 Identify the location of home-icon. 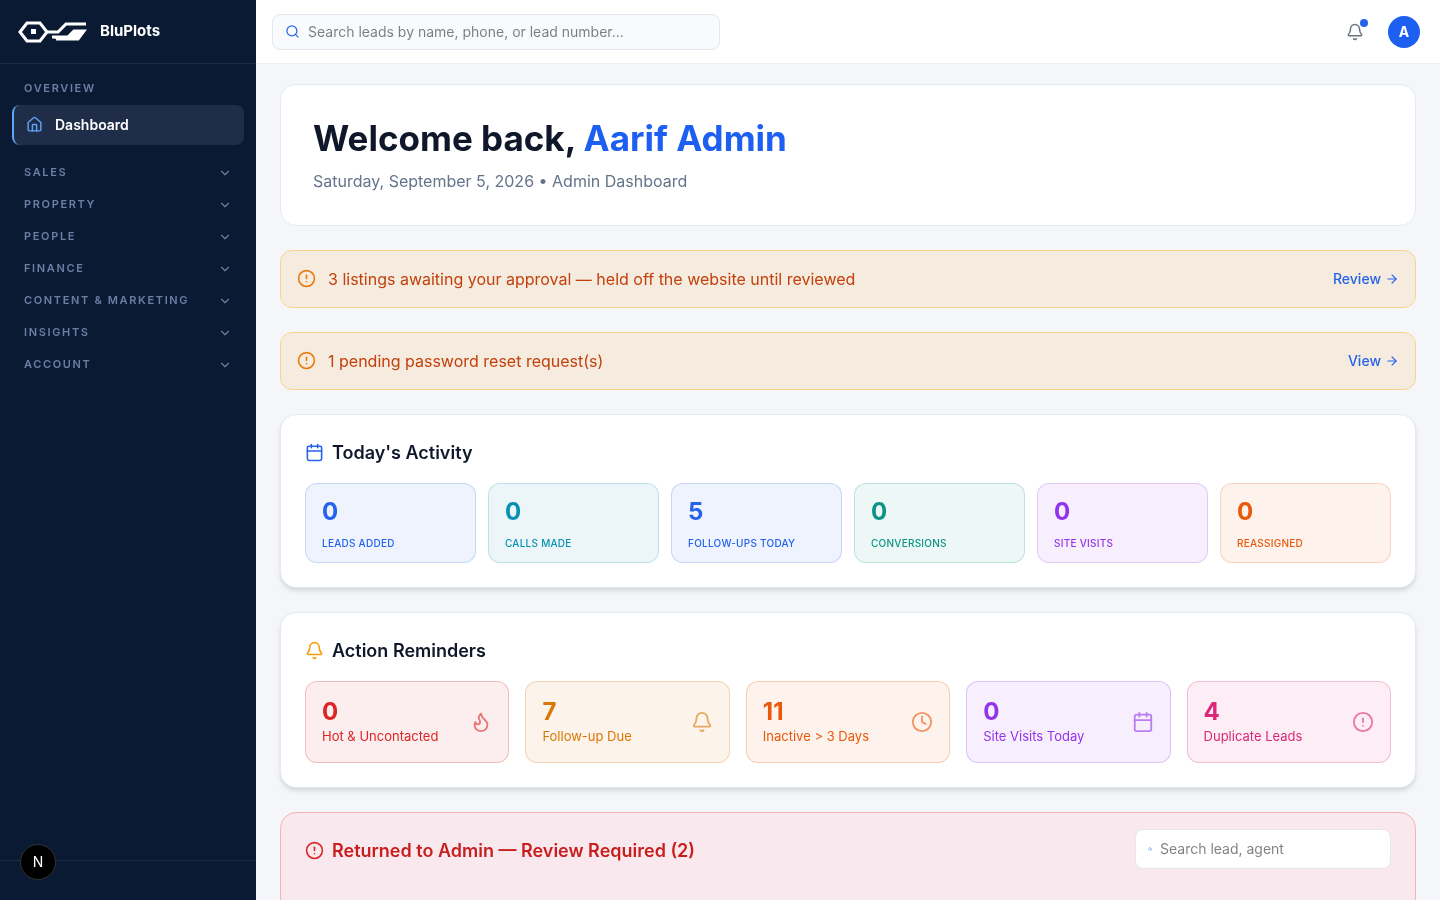
(34, 124).